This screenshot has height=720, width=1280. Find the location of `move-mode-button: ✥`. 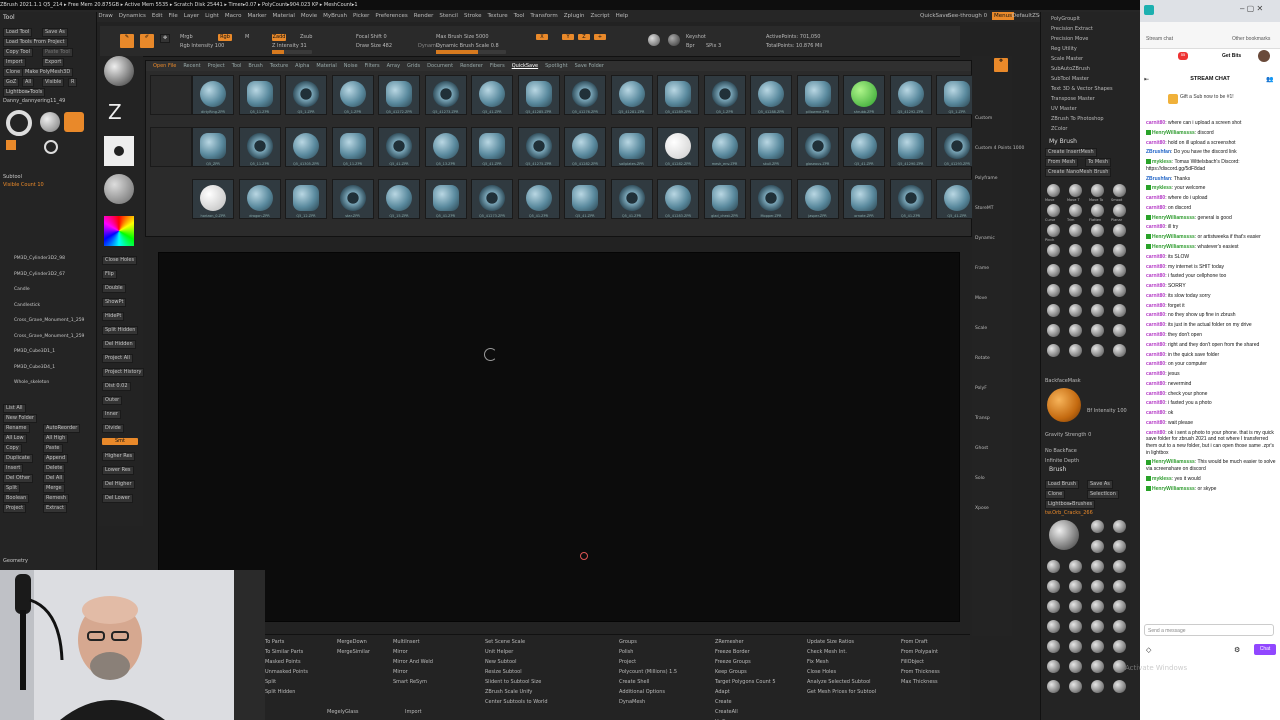

move-mode-button: ✥ is located at coordinates (165, 38).